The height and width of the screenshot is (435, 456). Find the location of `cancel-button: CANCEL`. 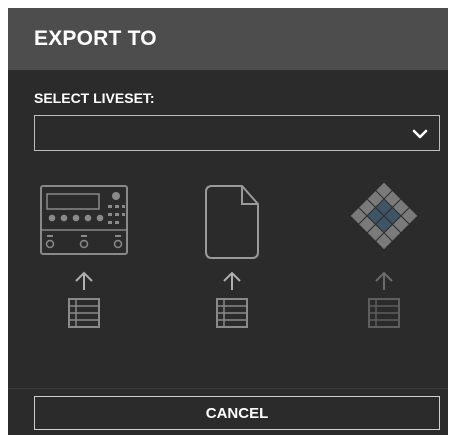

cancel-button: CANCEL is located at coordinates (237, 413).